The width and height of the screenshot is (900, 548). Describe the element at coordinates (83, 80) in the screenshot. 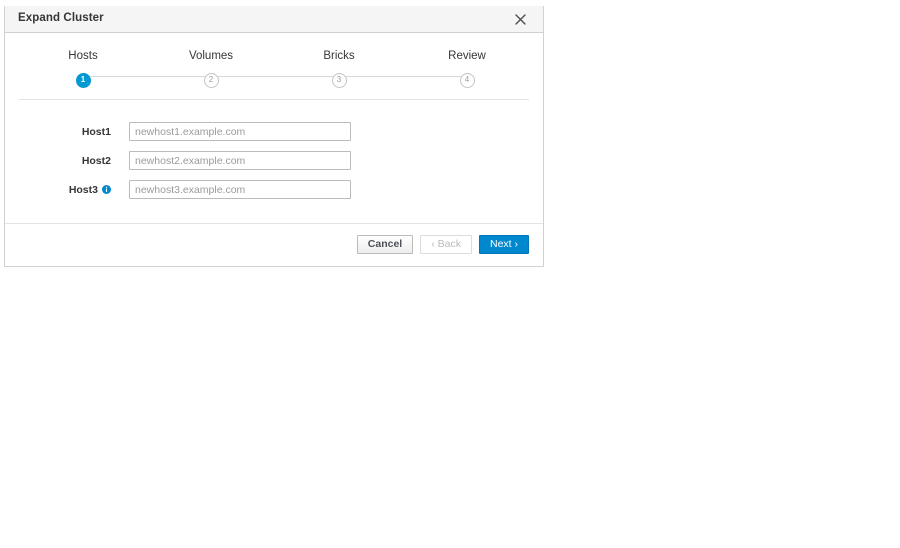

I see `wizard-step-number: 1` at that location.